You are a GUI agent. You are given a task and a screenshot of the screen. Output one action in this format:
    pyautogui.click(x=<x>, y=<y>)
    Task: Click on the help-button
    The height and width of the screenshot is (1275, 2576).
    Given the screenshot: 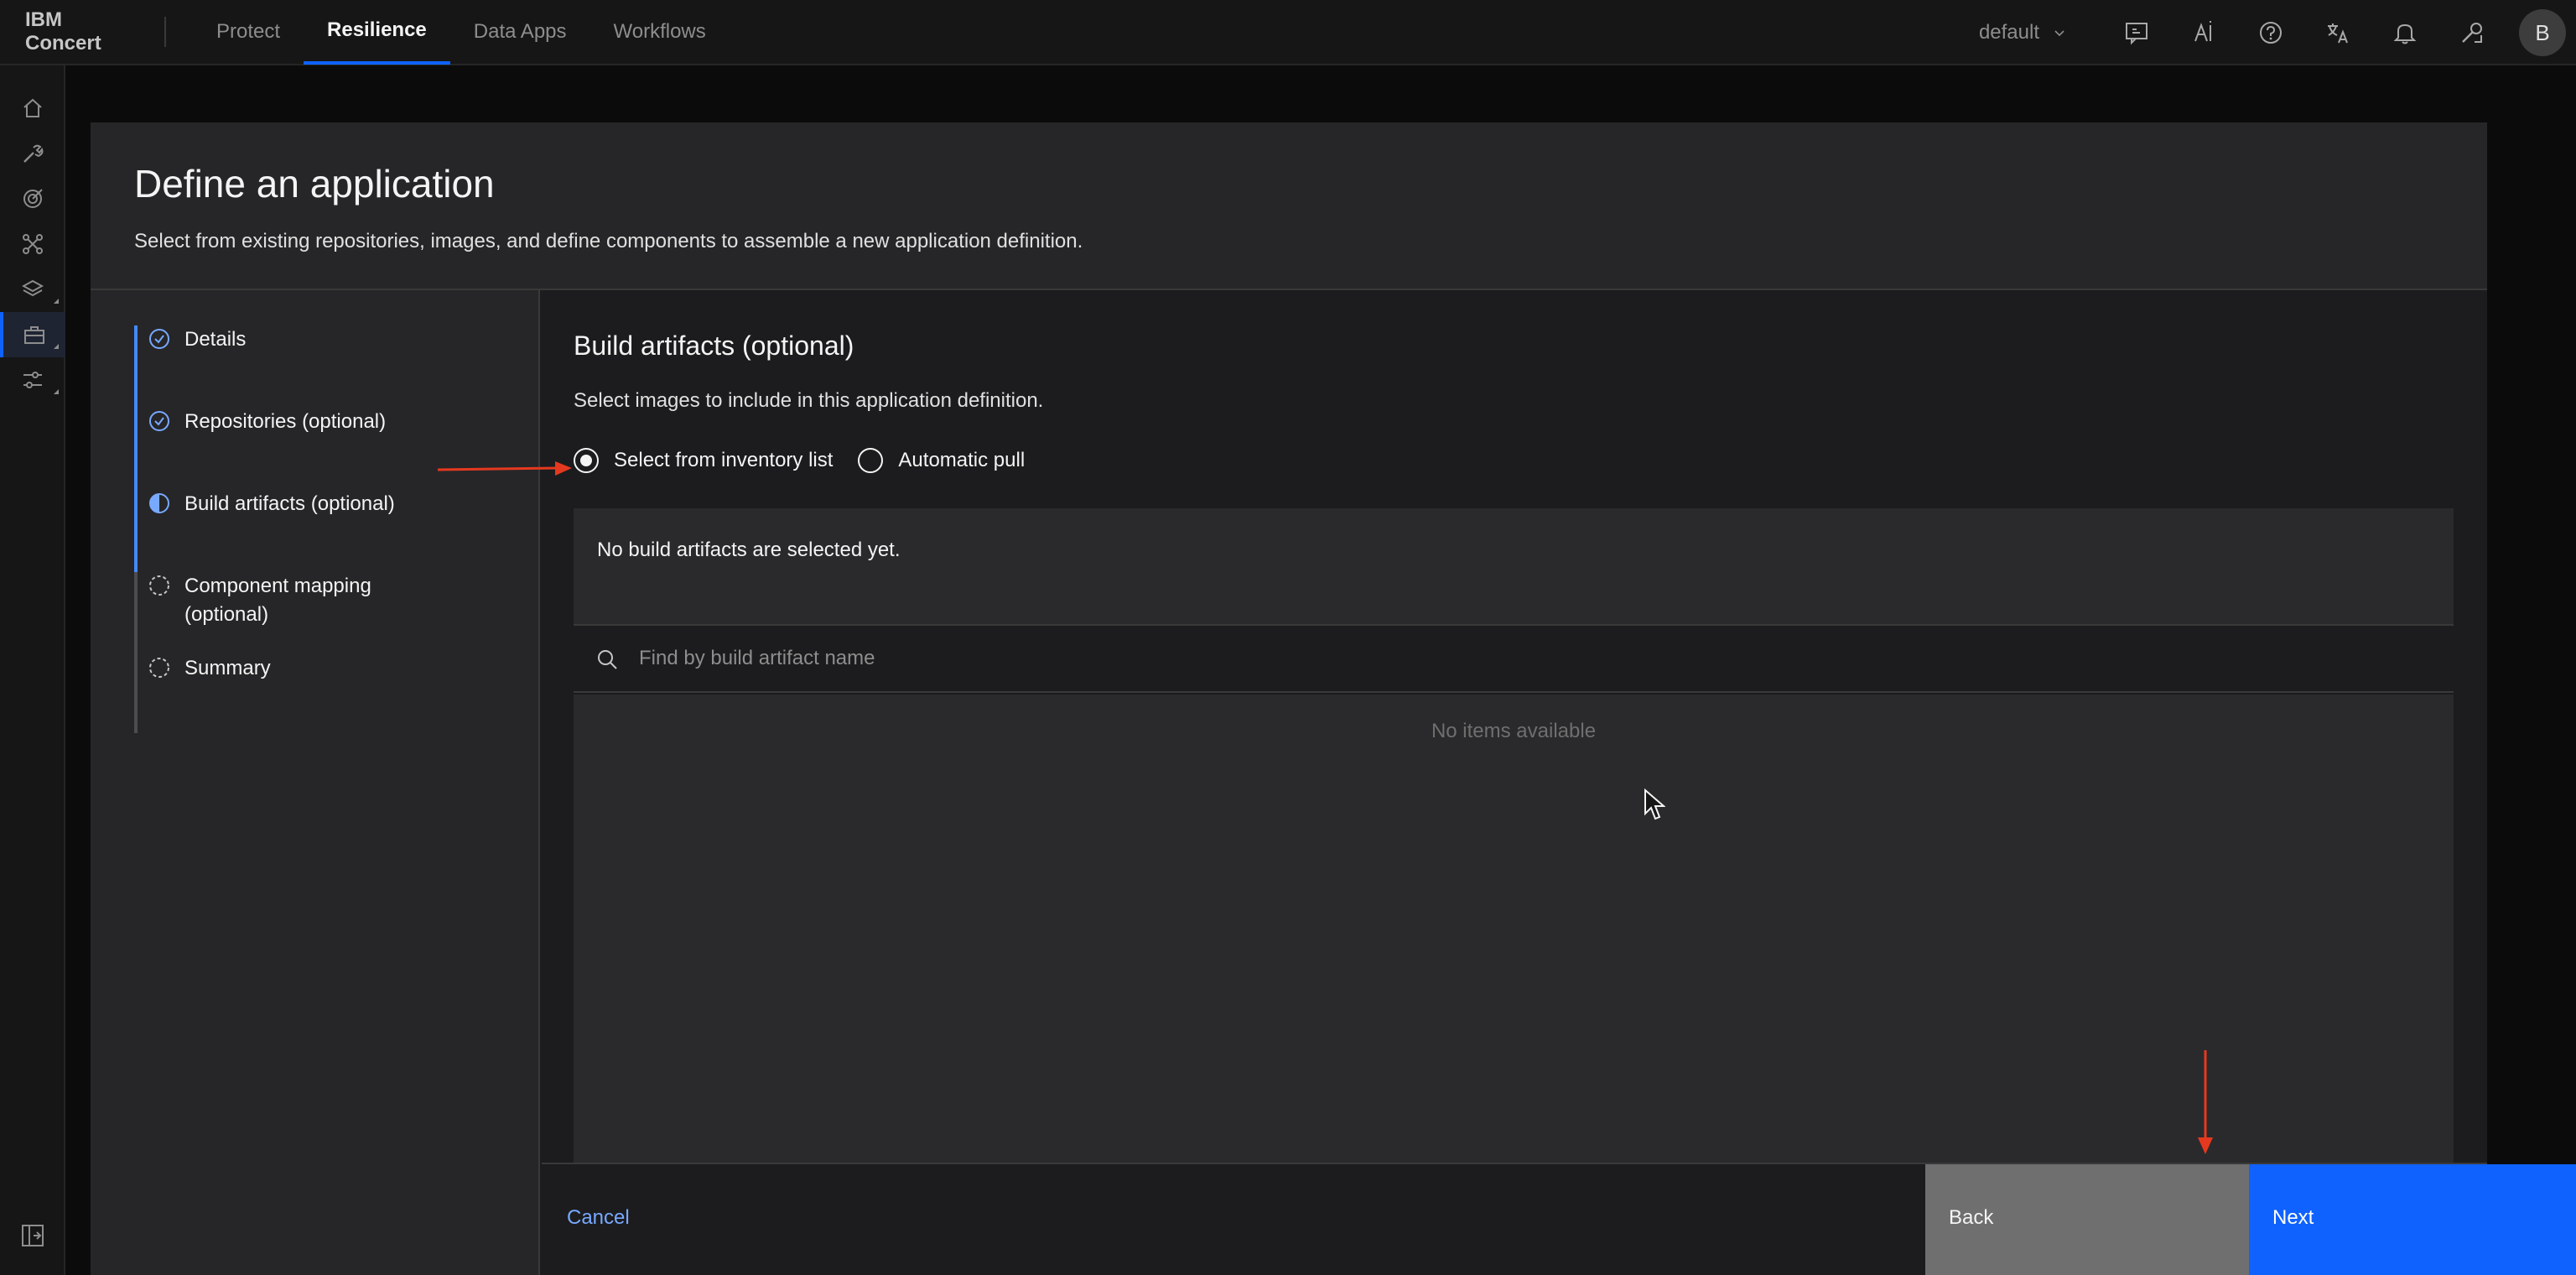 What is the action you would take?
    pyautogui.click(x=2270, y=32)
    